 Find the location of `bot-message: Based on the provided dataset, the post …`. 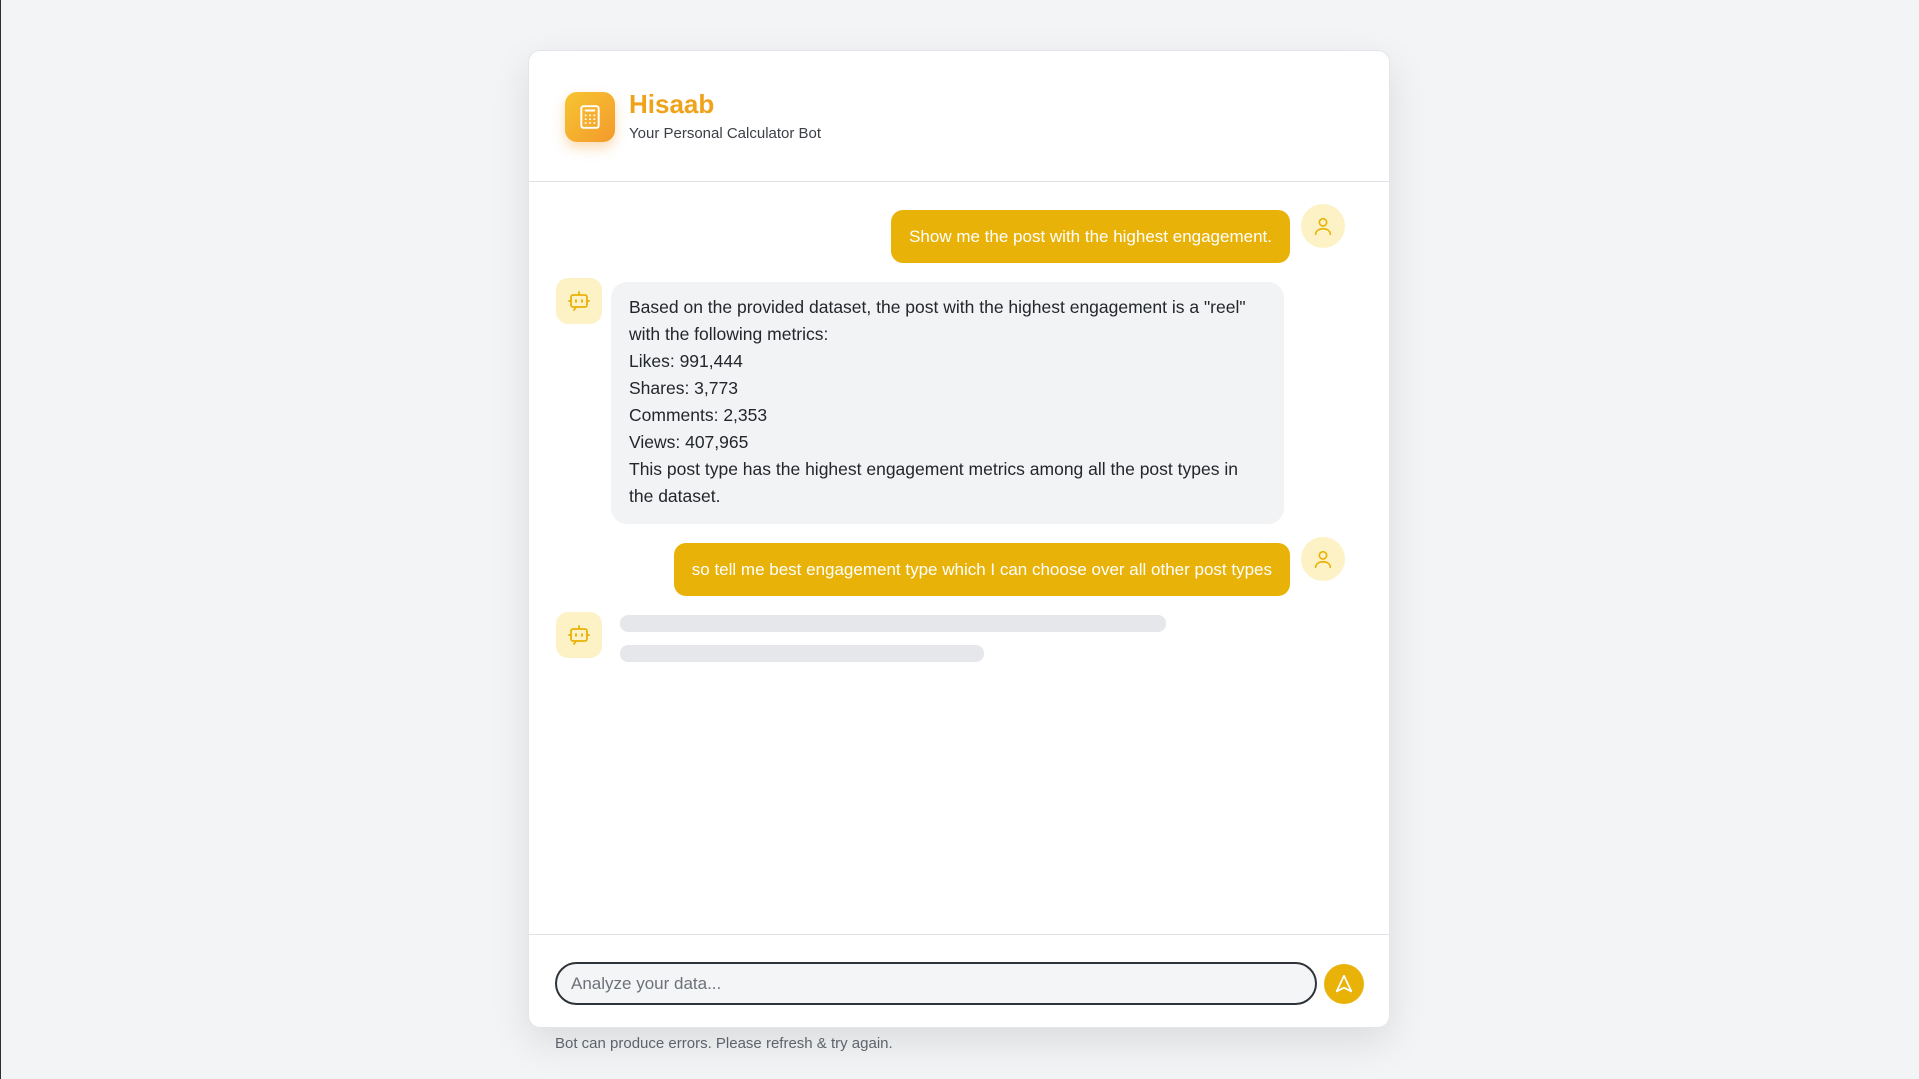

bot-message: Based on the provided dataset, the post … is located at coordinates (947, 403).